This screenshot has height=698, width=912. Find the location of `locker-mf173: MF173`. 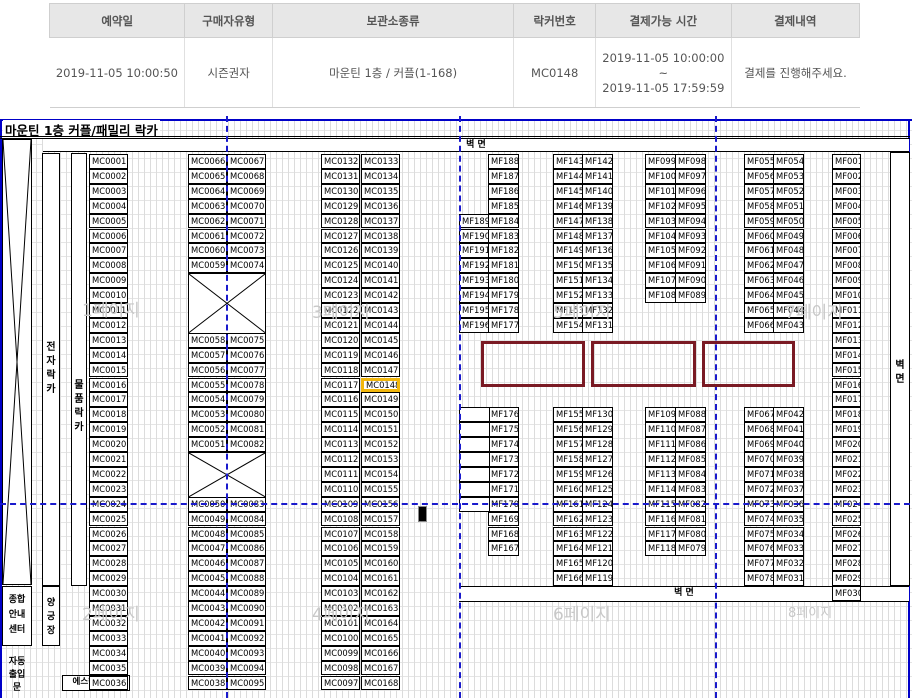

locker-mf173: MF173 is located at coordinates (503, 459).